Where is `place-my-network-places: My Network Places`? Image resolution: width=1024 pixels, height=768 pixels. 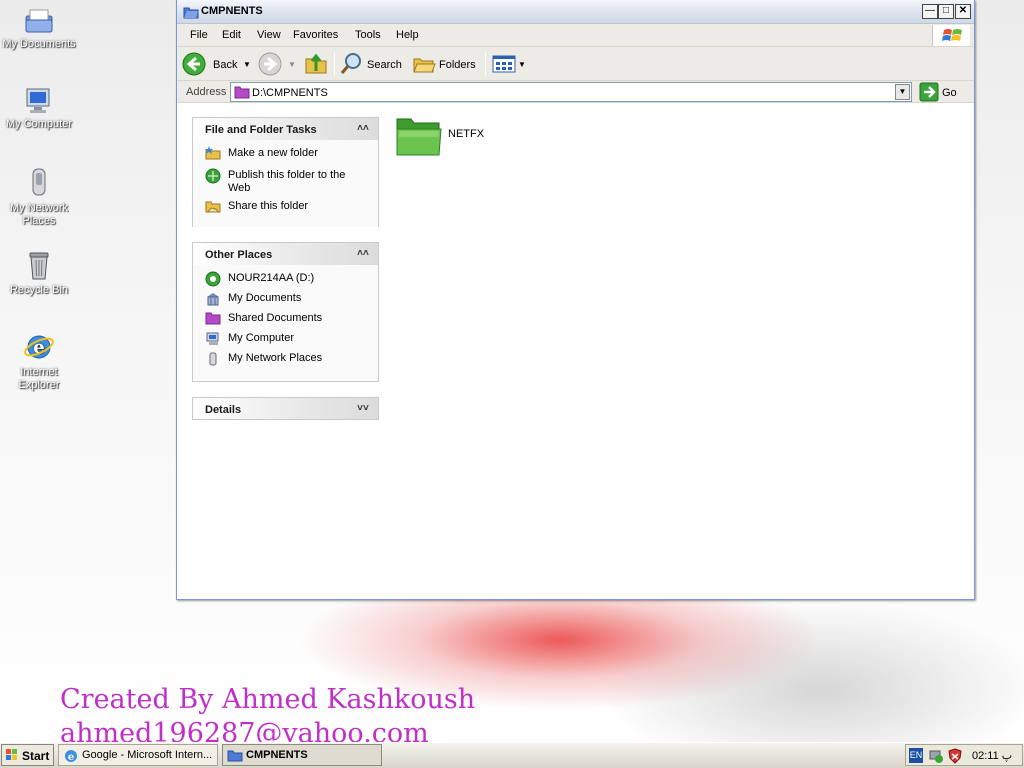 place-my-network-places: My Network Places is located at coordinates (287, 361).